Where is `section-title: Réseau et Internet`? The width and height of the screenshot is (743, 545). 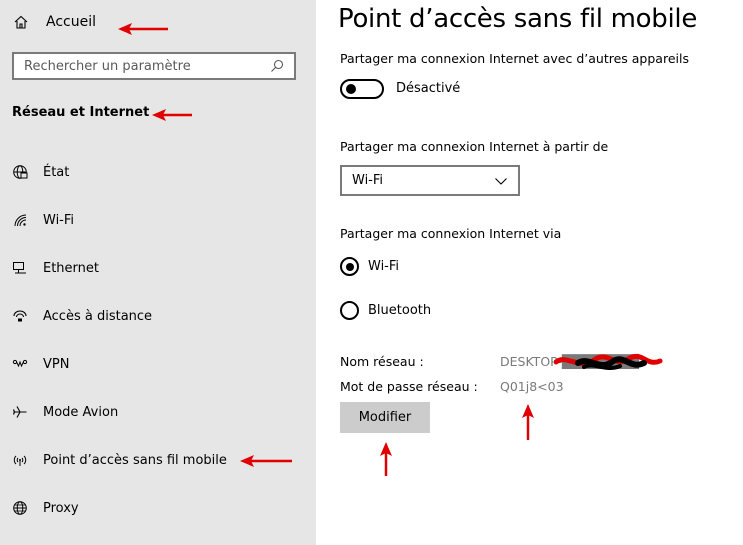
section-title: Réseau et Internet is located at coordinates (81, 112).